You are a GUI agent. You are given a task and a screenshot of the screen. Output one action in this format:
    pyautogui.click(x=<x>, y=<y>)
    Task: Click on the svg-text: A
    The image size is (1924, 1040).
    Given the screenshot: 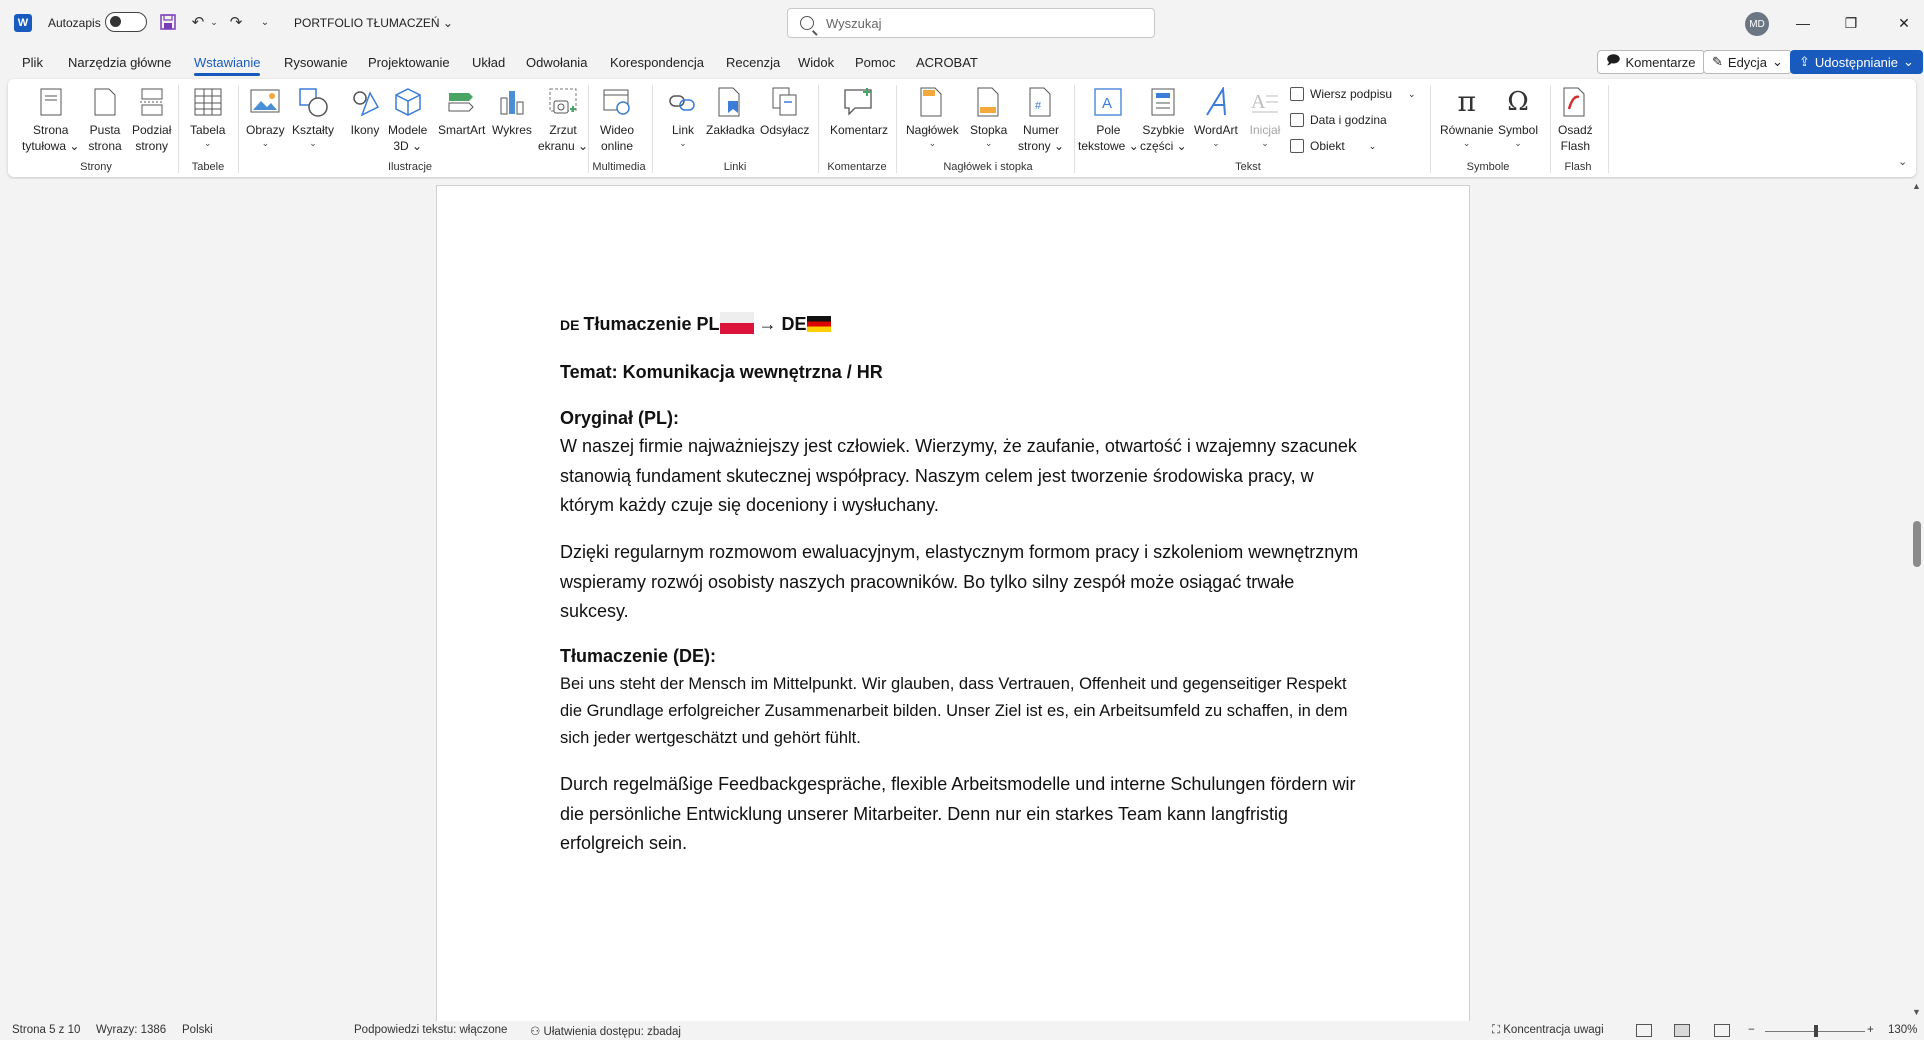 What is the action you would take?
    pyautogui.click(x=1107, y=103)
    